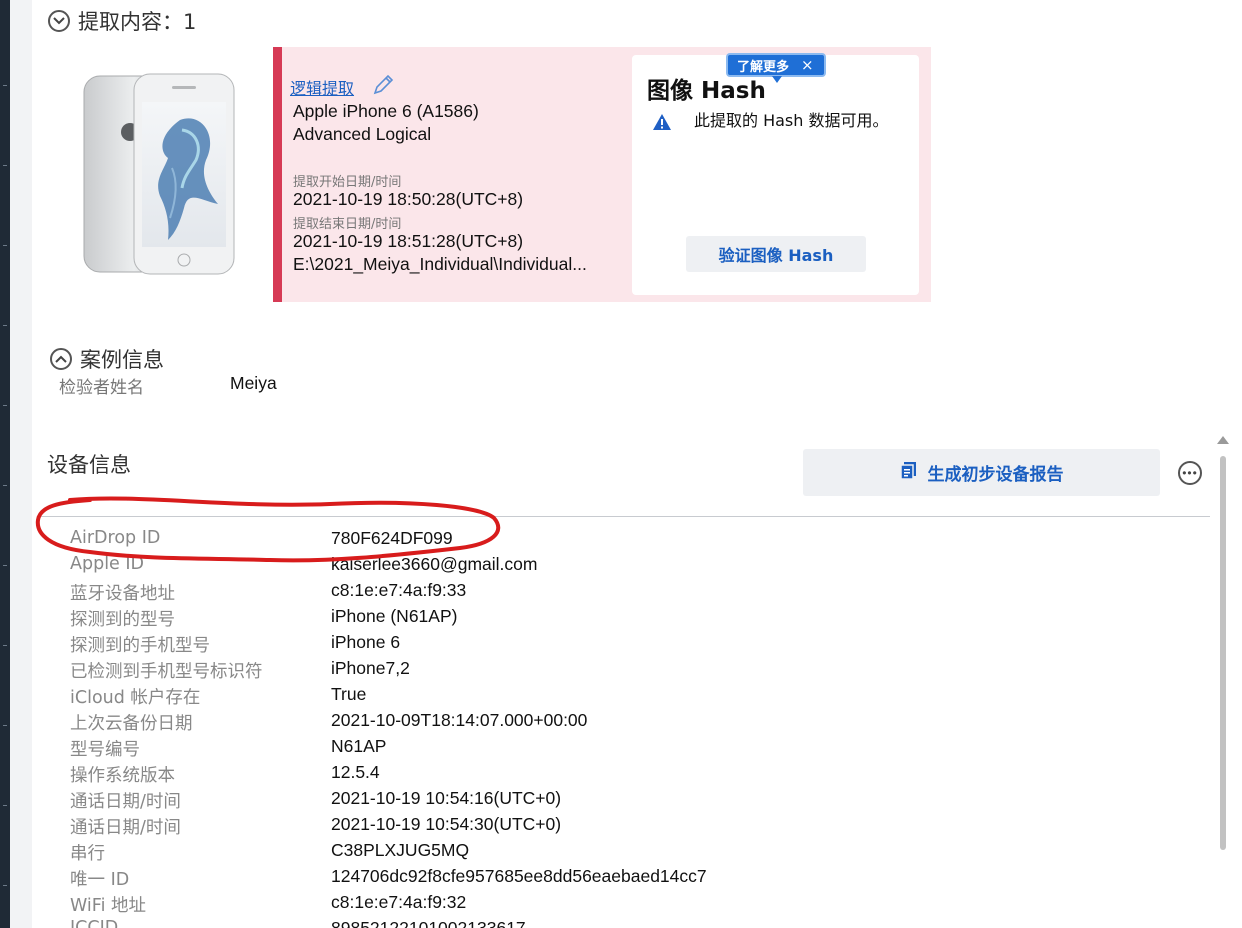 The image size is (1242, 928). Describe the element at coordinates (59, 21) in the screenshot. I see `chevron-down-icon` at that location.